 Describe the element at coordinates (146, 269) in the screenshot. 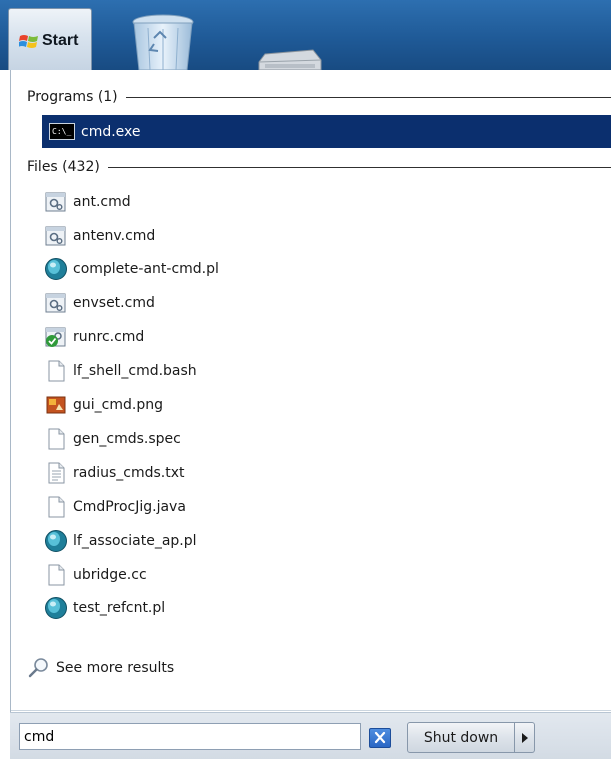

I see `file-label: complete-ant-cmd.pl` at that location.